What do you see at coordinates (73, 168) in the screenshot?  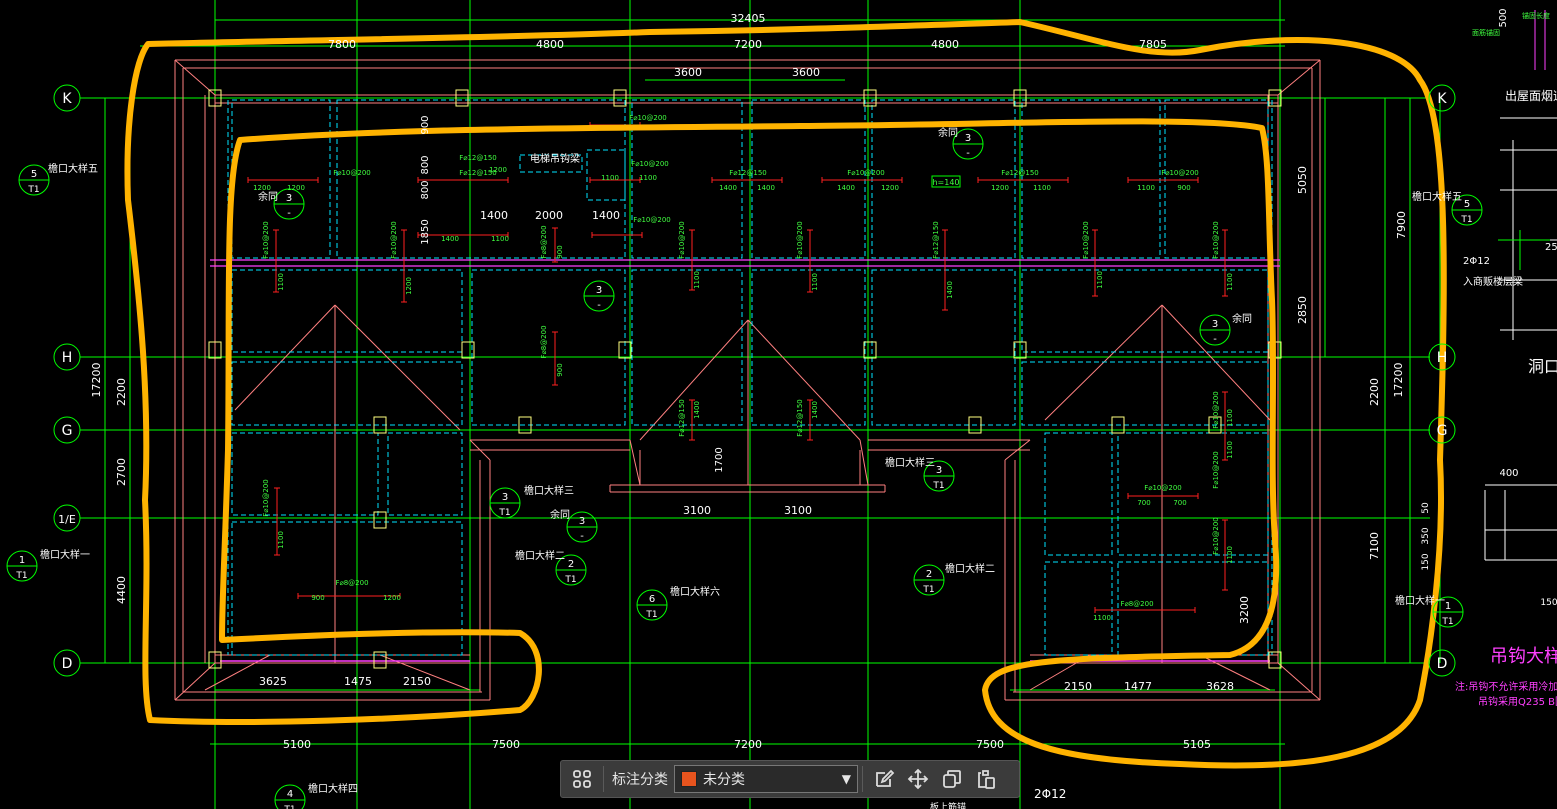 I see `eave-label: 檐口大样五` at bounding box center [73, 168].